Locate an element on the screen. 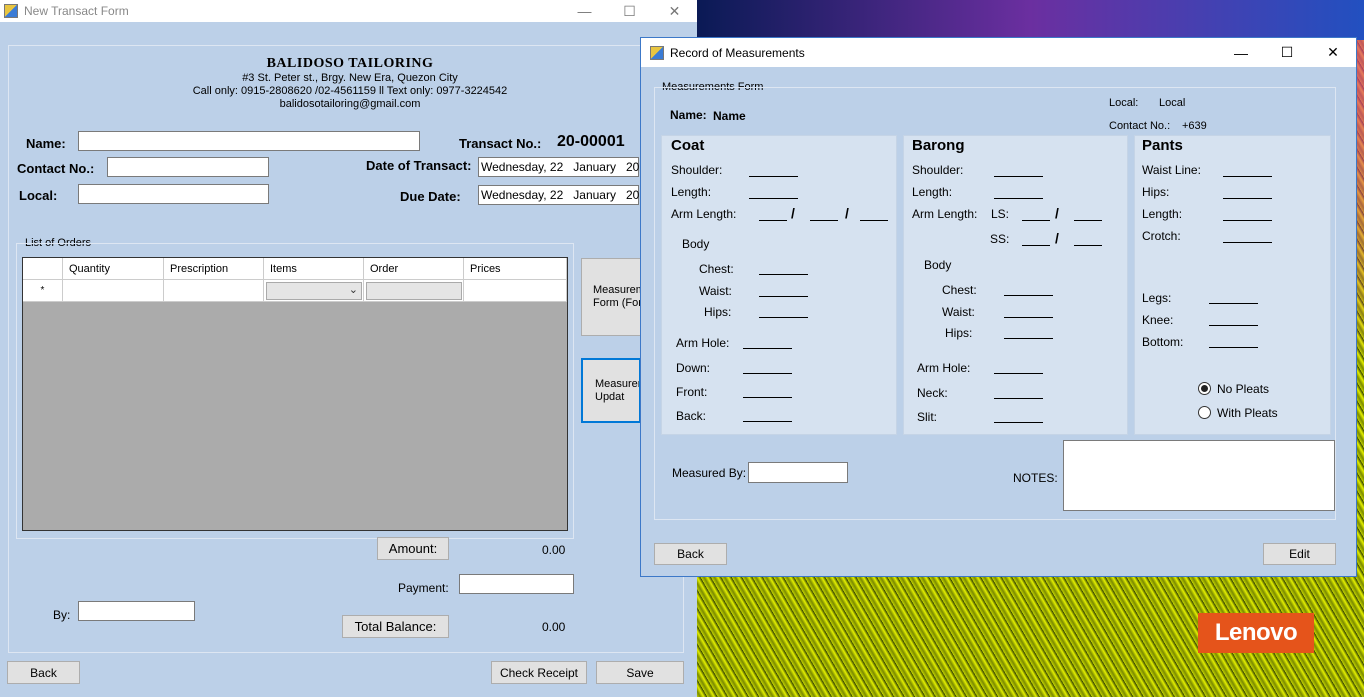 The width and height of the screenshot is (1364, 697). date-of-transact-picker: Wednesday, 22 January 2020 is located at coordinates (565, 167).